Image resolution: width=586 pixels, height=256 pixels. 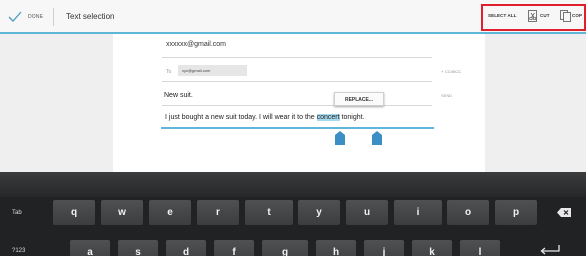 I want to click on recipient-chip: xyz@gmail.com, so click(x=212, y=70).